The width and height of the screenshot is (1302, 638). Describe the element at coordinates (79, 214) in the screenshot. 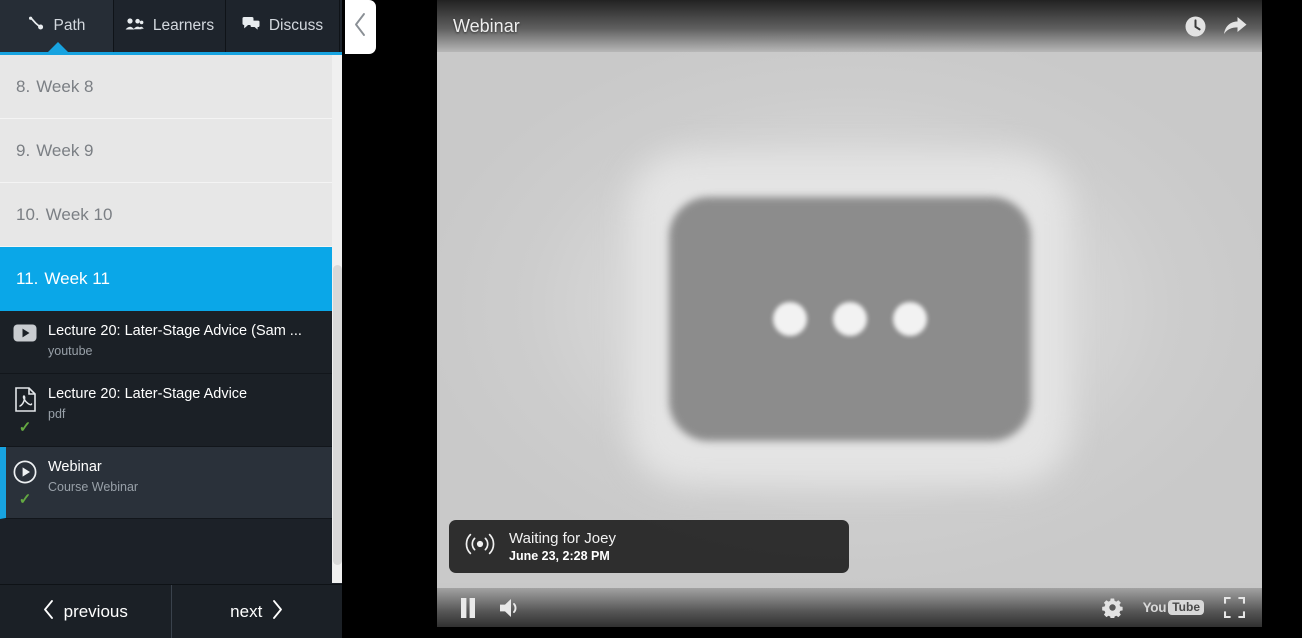

I see `week-item-10-label: Week 10` at that location.